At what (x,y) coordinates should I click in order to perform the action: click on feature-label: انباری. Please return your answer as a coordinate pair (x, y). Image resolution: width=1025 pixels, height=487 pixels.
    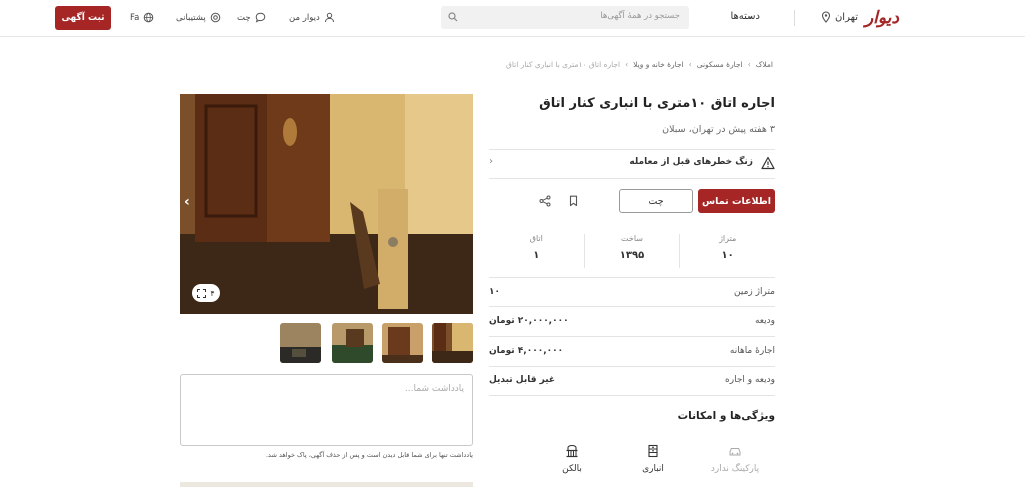
    Looking at the image, I should click on (653, 469).